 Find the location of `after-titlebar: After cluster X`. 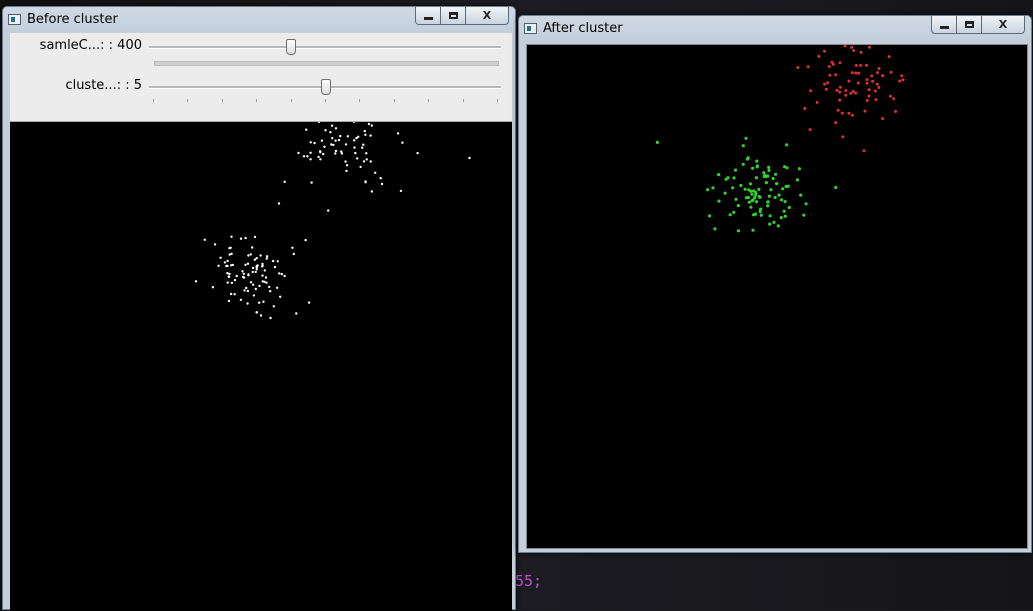

after-titlebar: After cluster X is located at coordinates (775, 29).